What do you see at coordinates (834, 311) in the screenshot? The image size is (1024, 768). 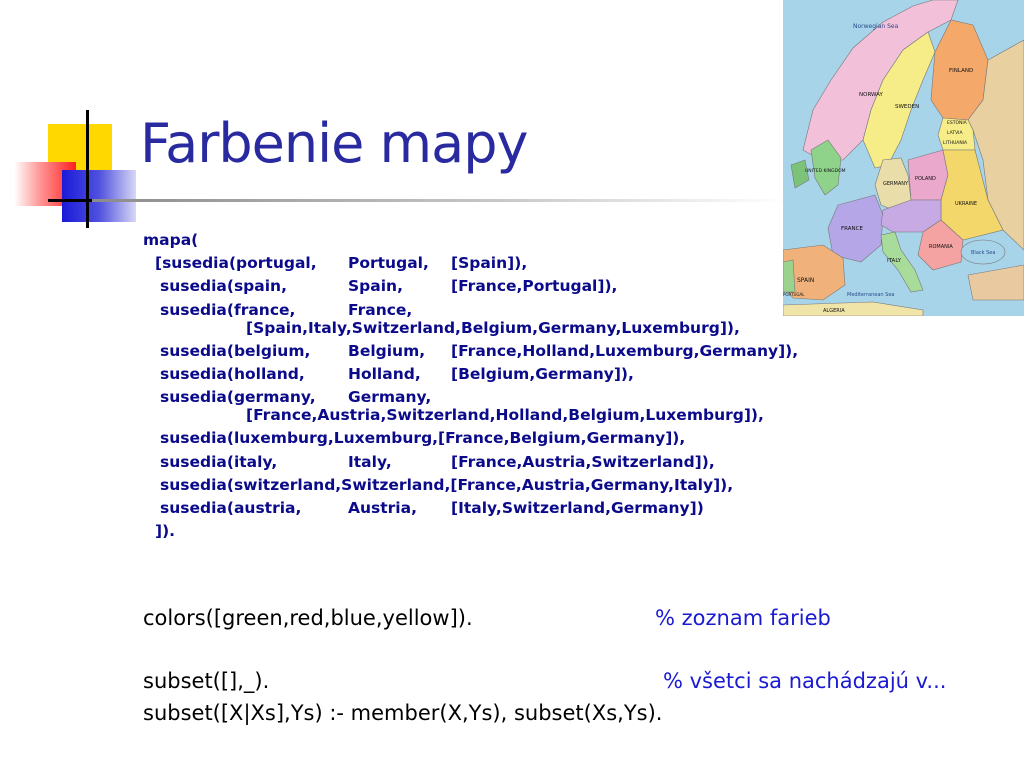 I see `map-label-algeria: ALGERIA` at bounding box center [834, 311].